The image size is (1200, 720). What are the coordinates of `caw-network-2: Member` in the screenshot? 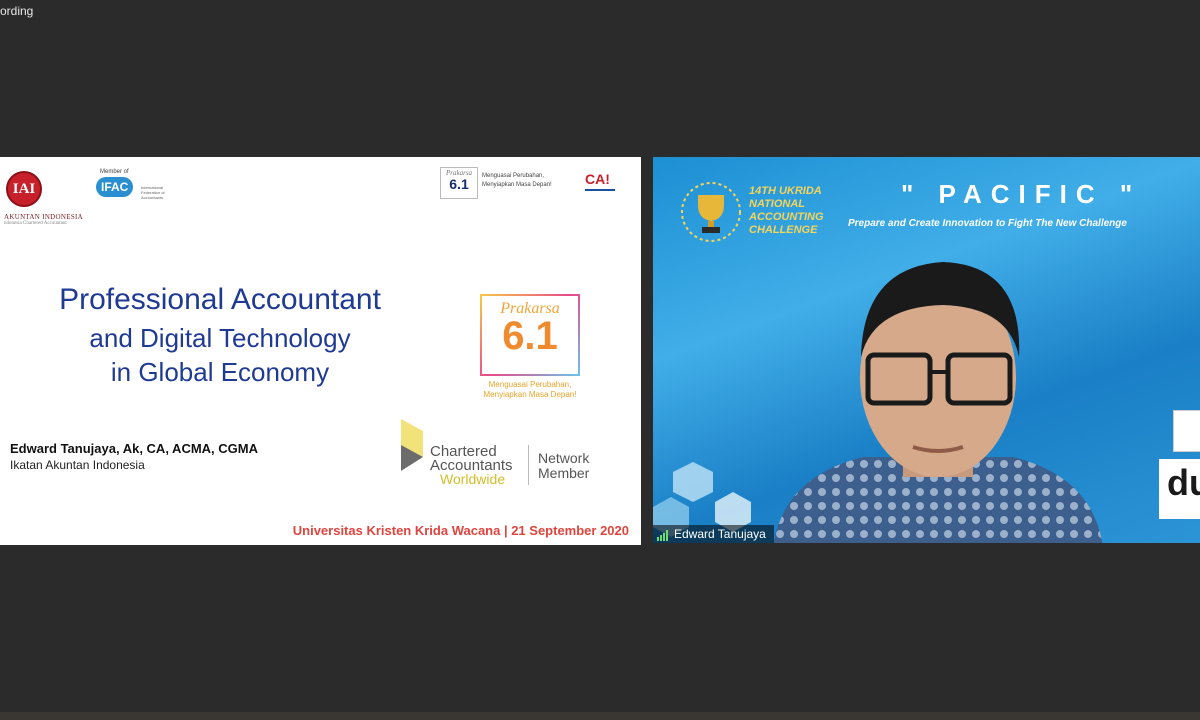 It's located at (564, 473).